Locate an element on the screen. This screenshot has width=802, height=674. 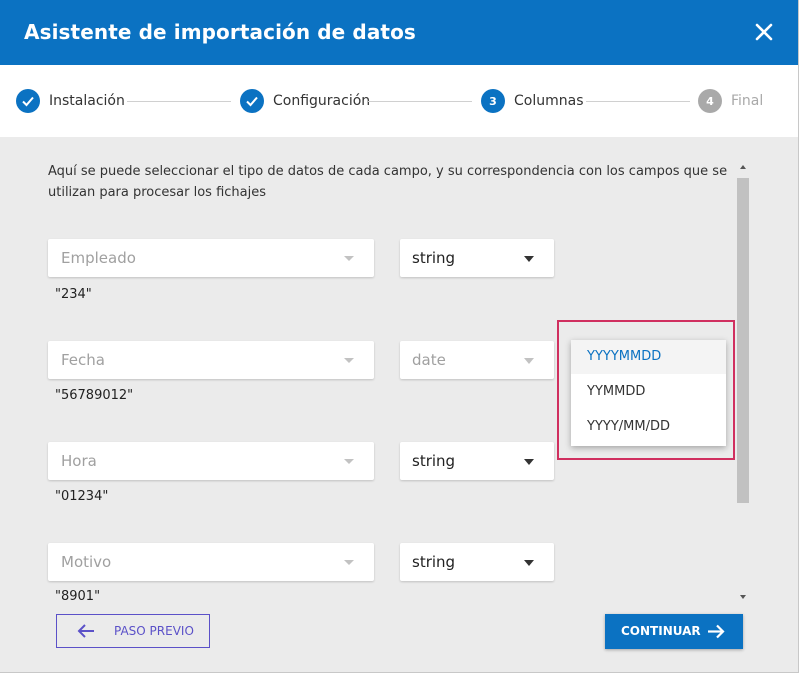
scrollbar is located at coordinates (743, 384).